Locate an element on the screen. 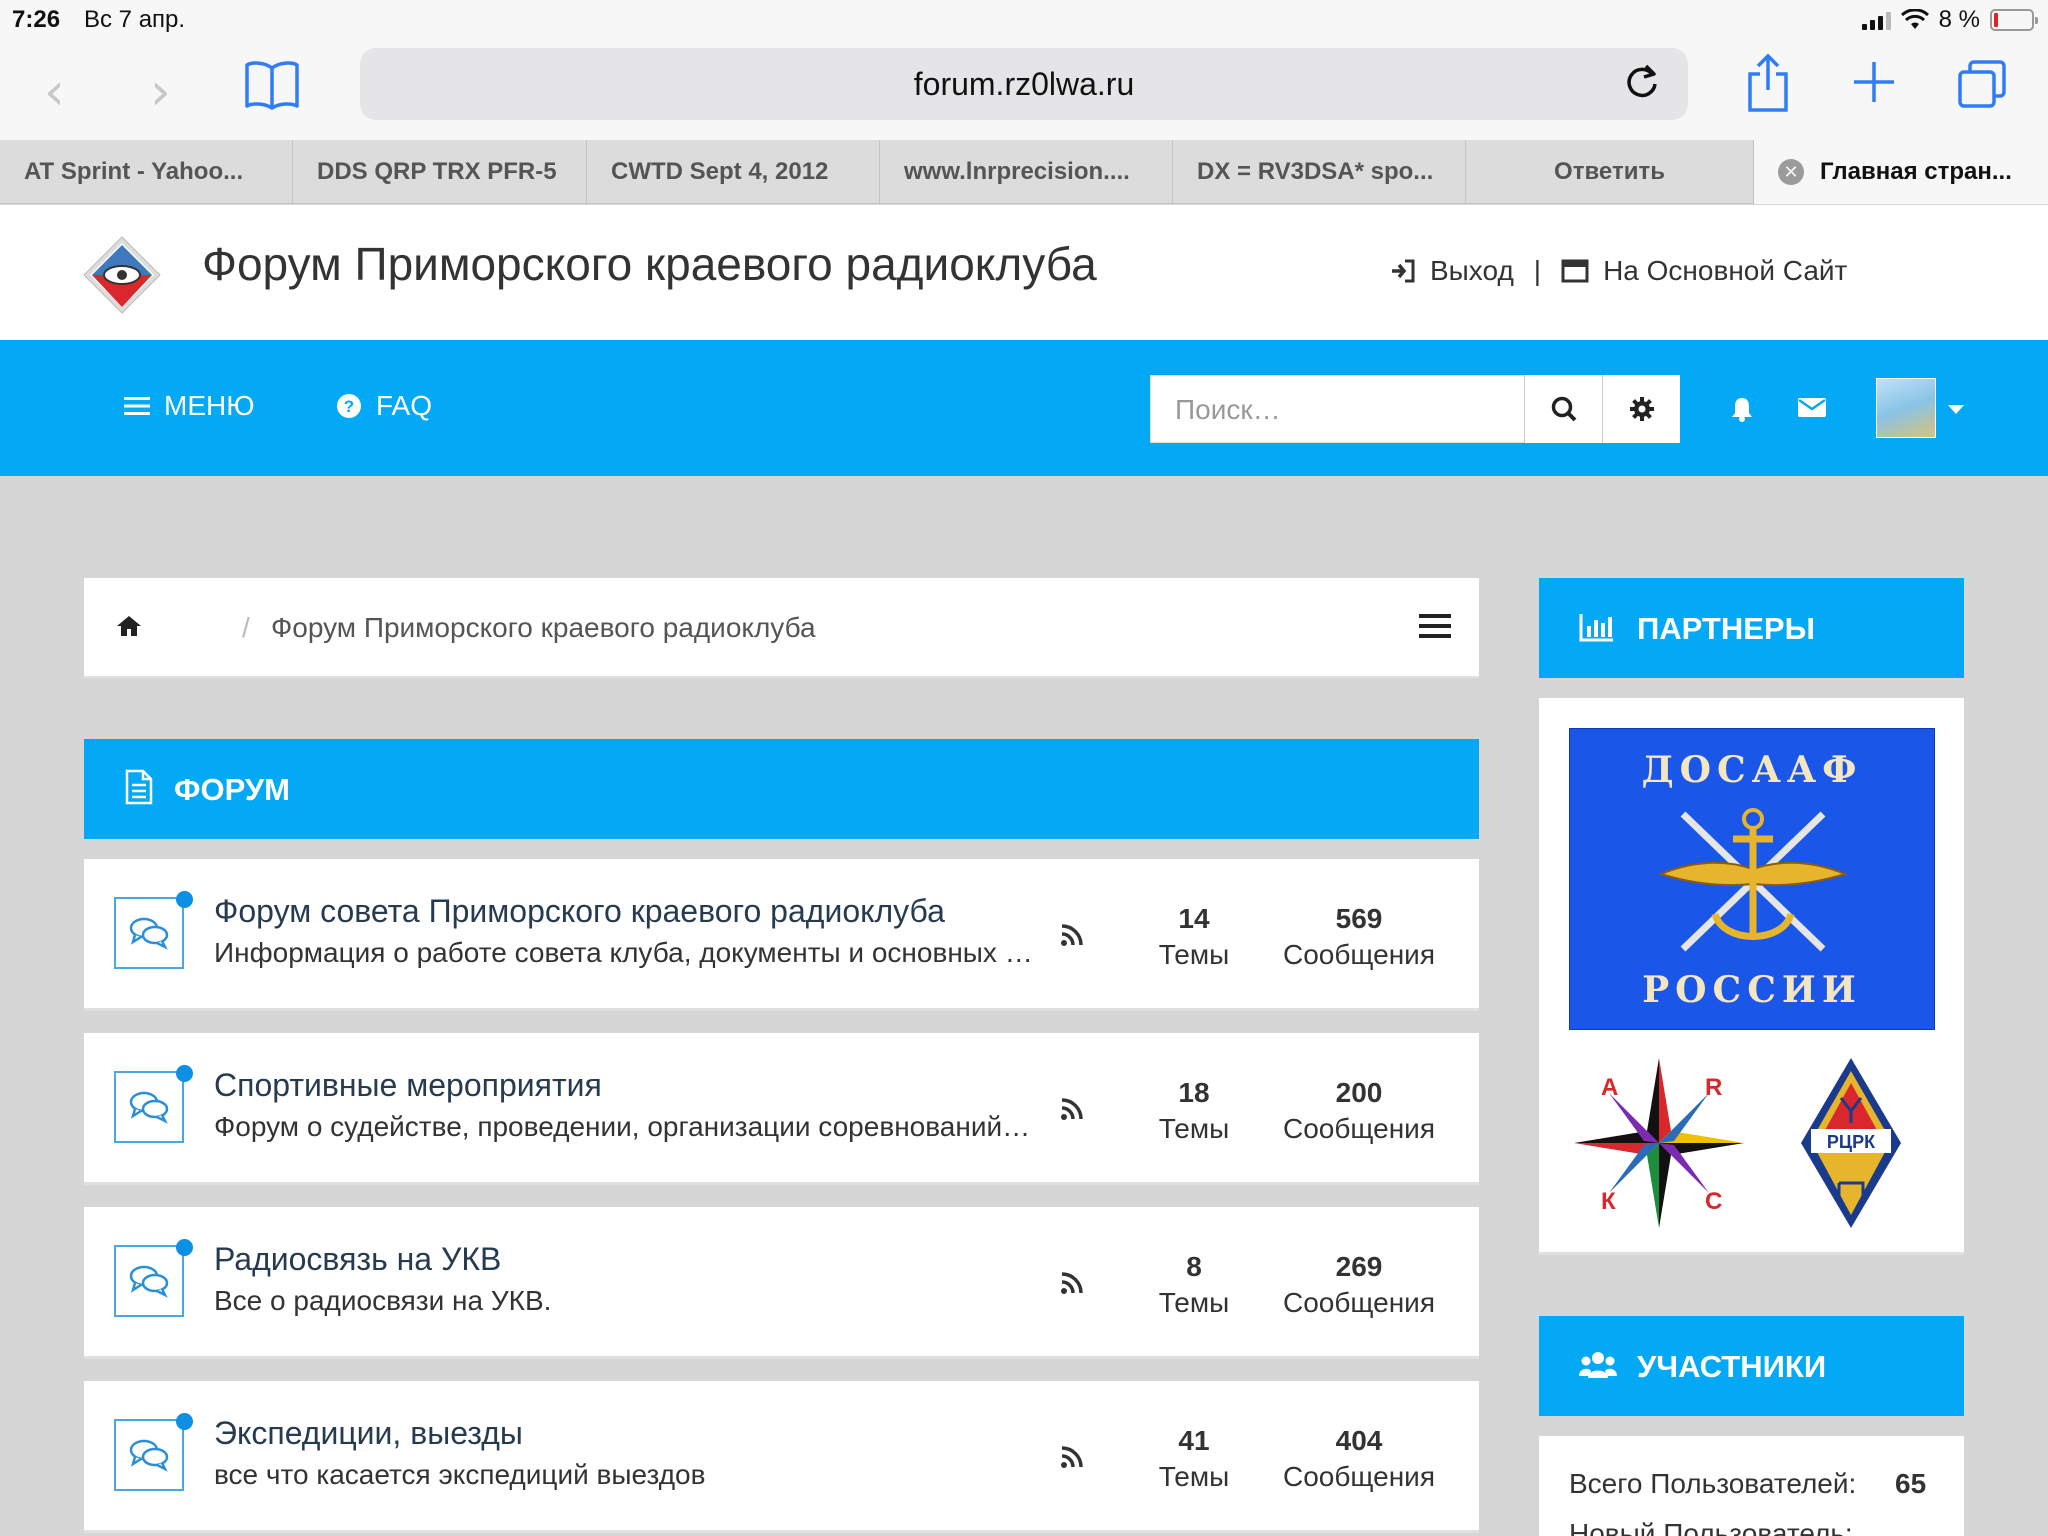 This screenshot has height=1536, width=2048. tabs-overview-icon is located at coordinates (1982, 84).